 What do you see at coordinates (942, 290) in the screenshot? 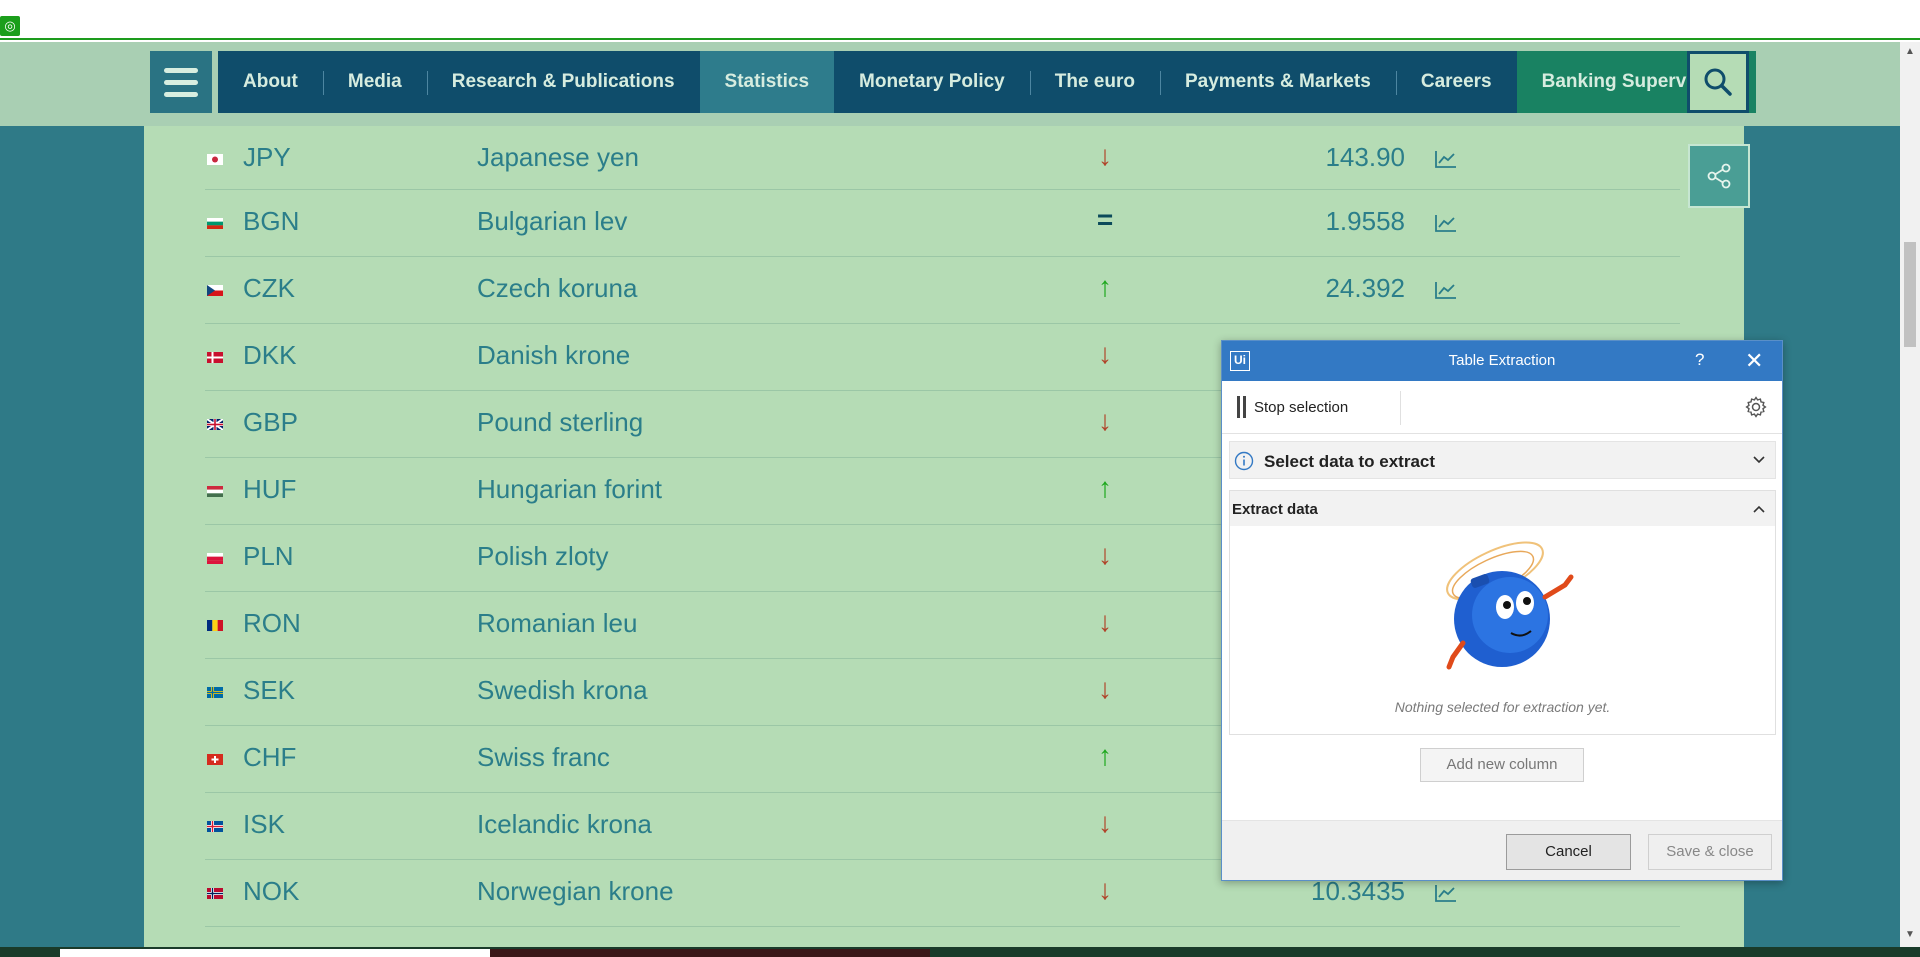
I see `table-row: CZK Czech koruna ↑ 24.392` at bounding box center [942, 290].